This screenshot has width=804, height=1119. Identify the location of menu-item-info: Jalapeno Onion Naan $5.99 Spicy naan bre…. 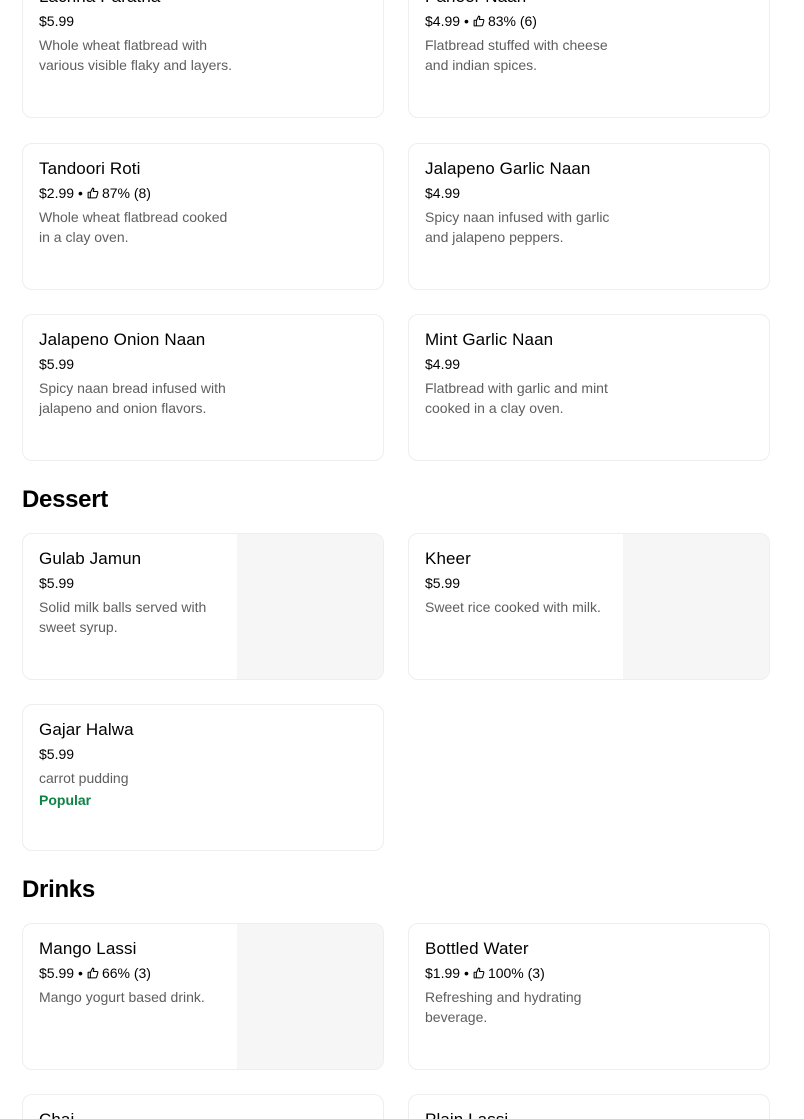
(134, 373).